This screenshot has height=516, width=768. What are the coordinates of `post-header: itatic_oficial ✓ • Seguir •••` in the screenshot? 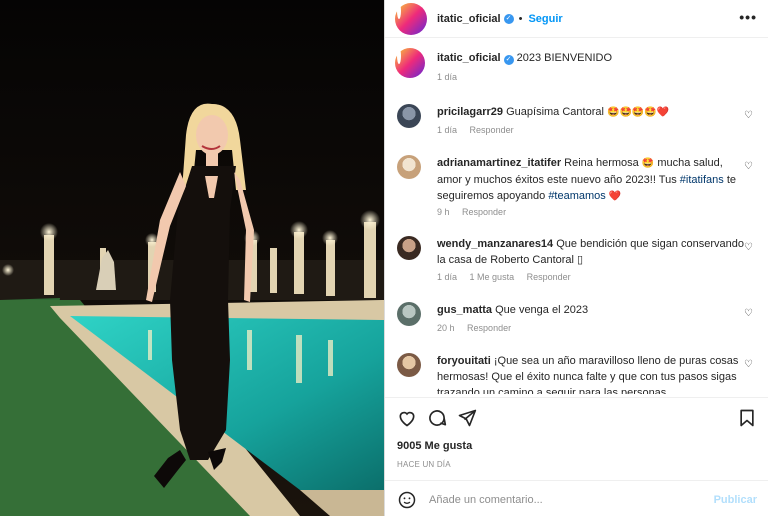 It's located at (576, 19).